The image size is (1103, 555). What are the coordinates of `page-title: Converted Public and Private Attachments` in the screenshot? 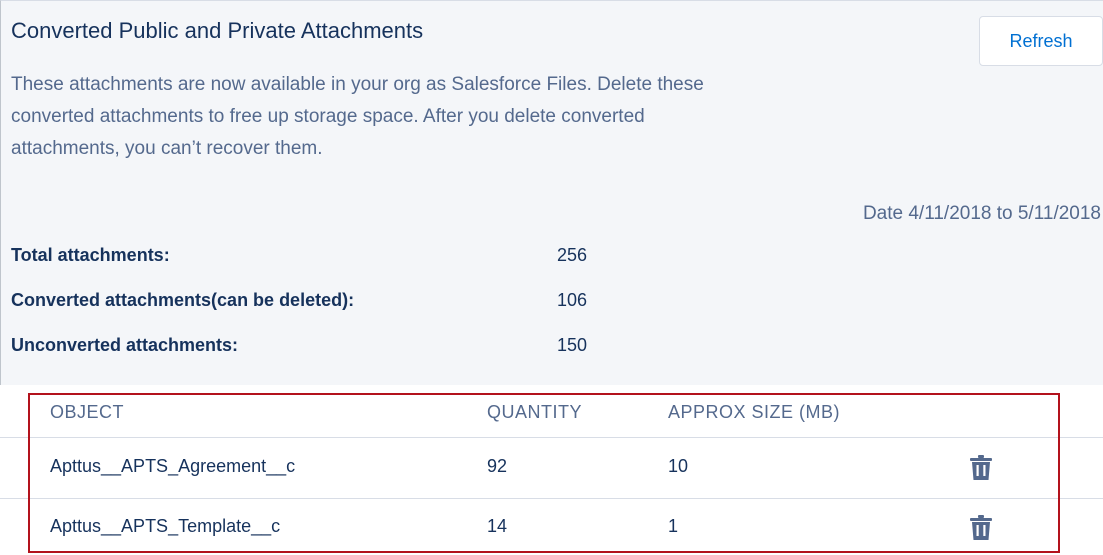 It's located at (217, 30).